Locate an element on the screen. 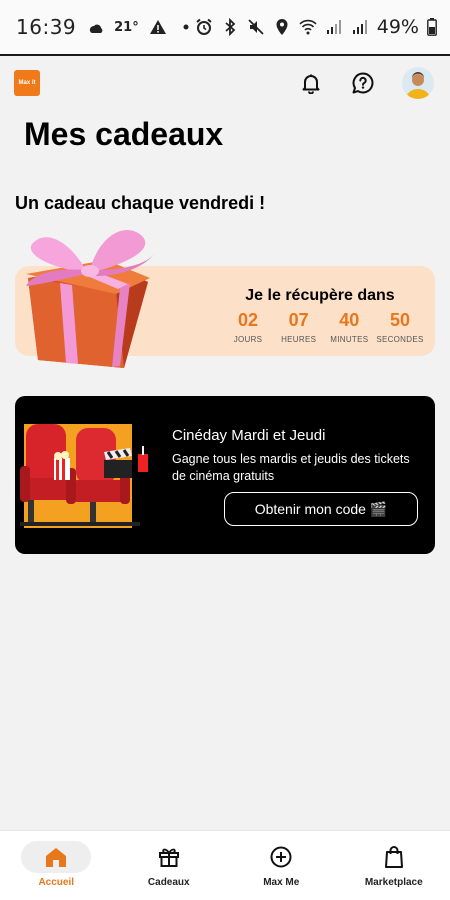 The height and width of the screenshot is (900, 450). countdown-value: 02 is located at coordinates (248, 320).